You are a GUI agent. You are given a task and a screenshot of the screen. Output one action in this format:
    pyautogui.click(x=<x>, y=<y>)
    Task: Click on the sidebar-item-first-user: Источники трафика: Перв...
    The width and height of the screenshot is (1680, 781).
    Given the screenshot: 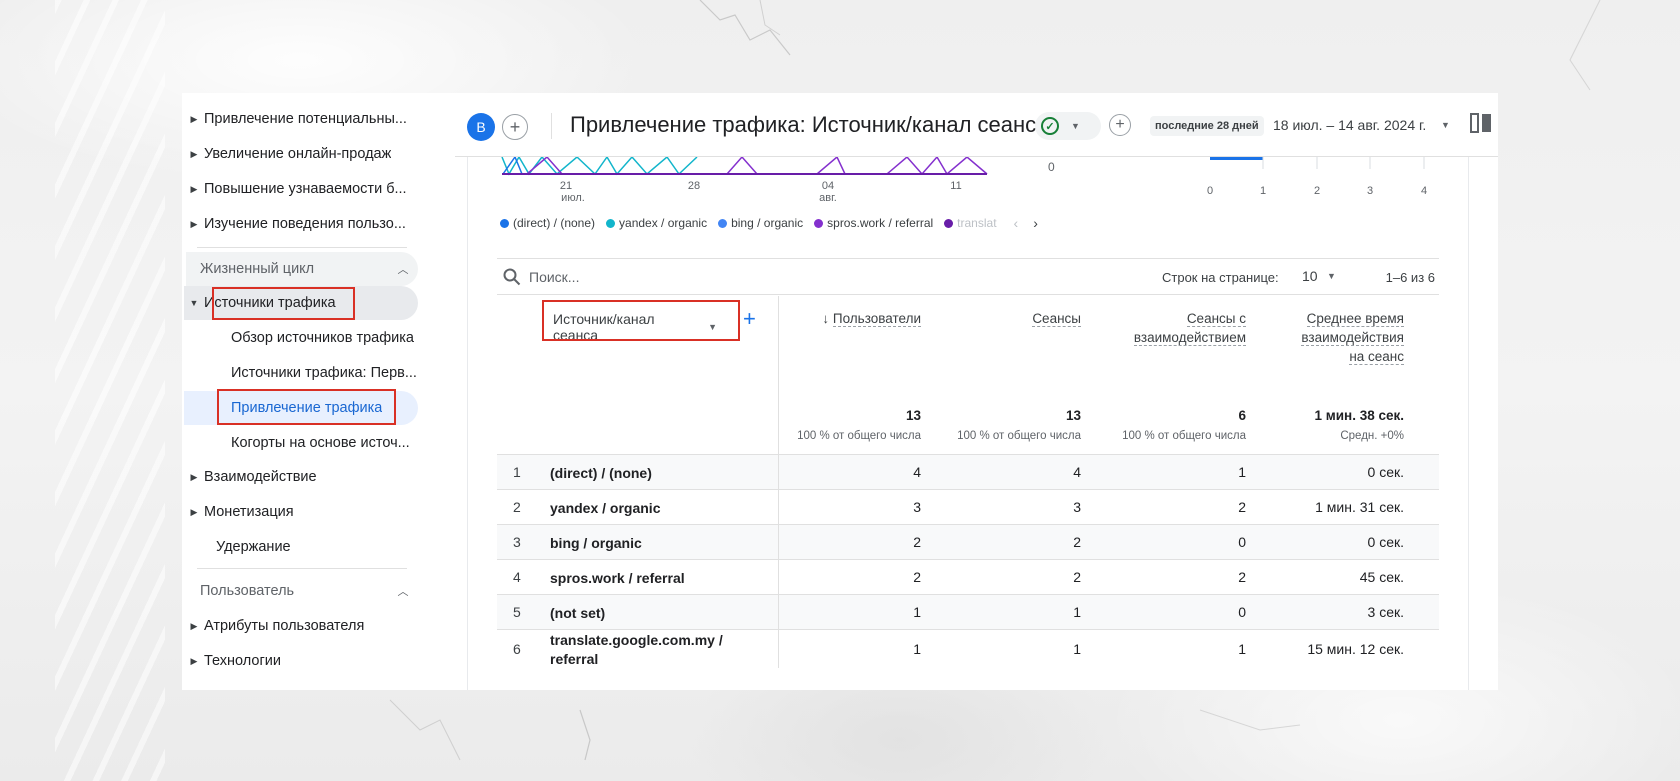 What is the action you would take?
    pyautogui.click(x=326, y=373)
    